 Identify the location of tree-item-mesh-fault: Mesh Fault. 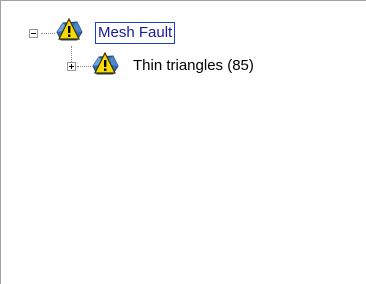
(135, 33).